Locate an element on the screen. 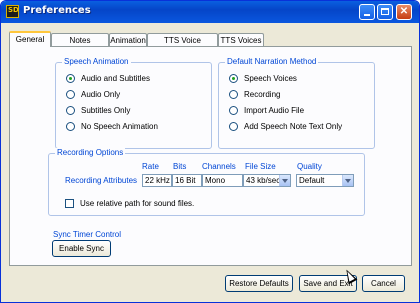  narration-method-legend: Default Narration Method is located at coordinates (272, 61).